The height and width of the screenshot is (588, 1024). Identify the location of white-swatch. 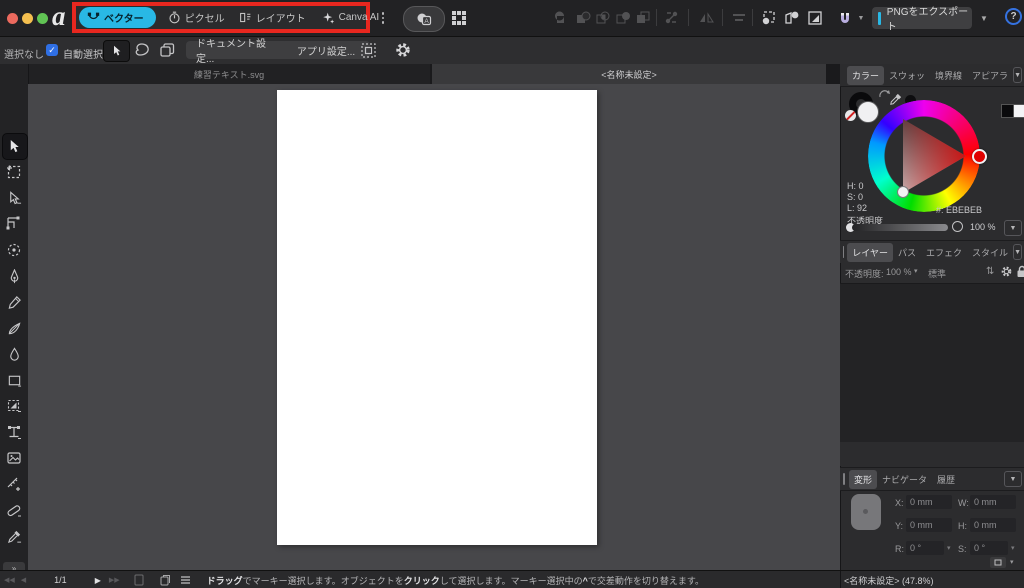
(1018, 111).